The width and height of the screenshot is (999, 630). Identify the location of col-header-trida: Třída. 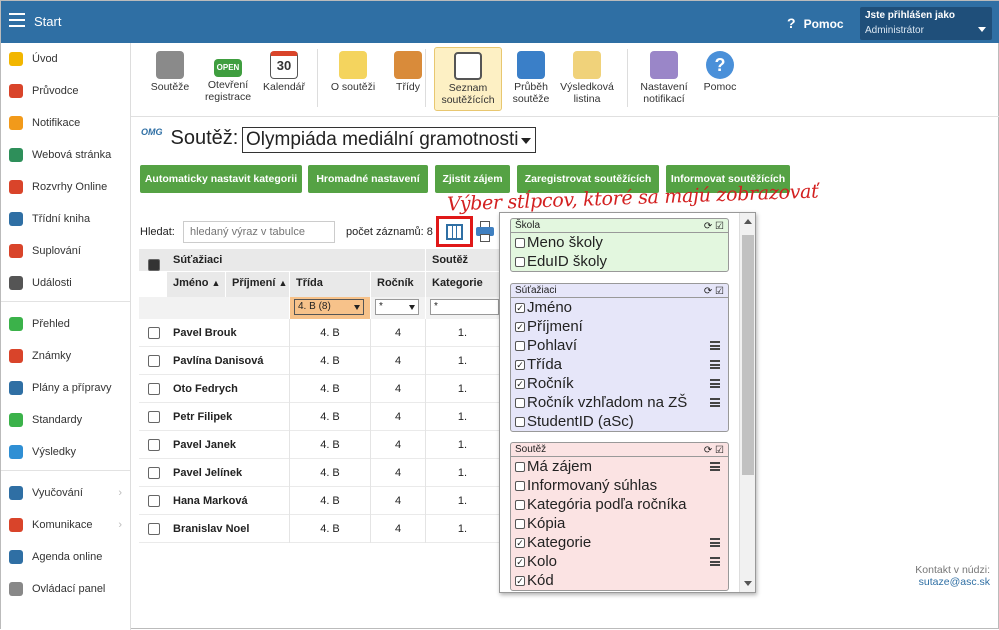
(330, 284).